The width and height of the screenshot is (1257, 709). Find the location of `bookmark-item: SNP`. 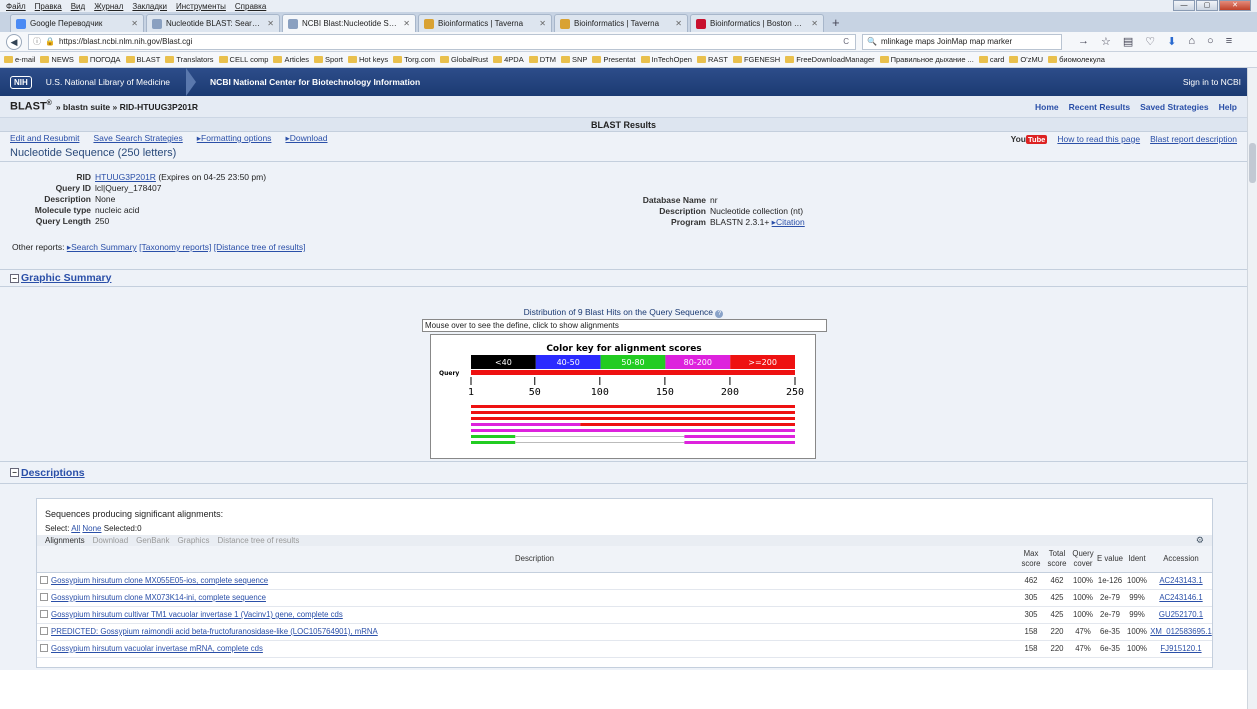

bookmark-item: SNP is located at coordinates (573, 59).